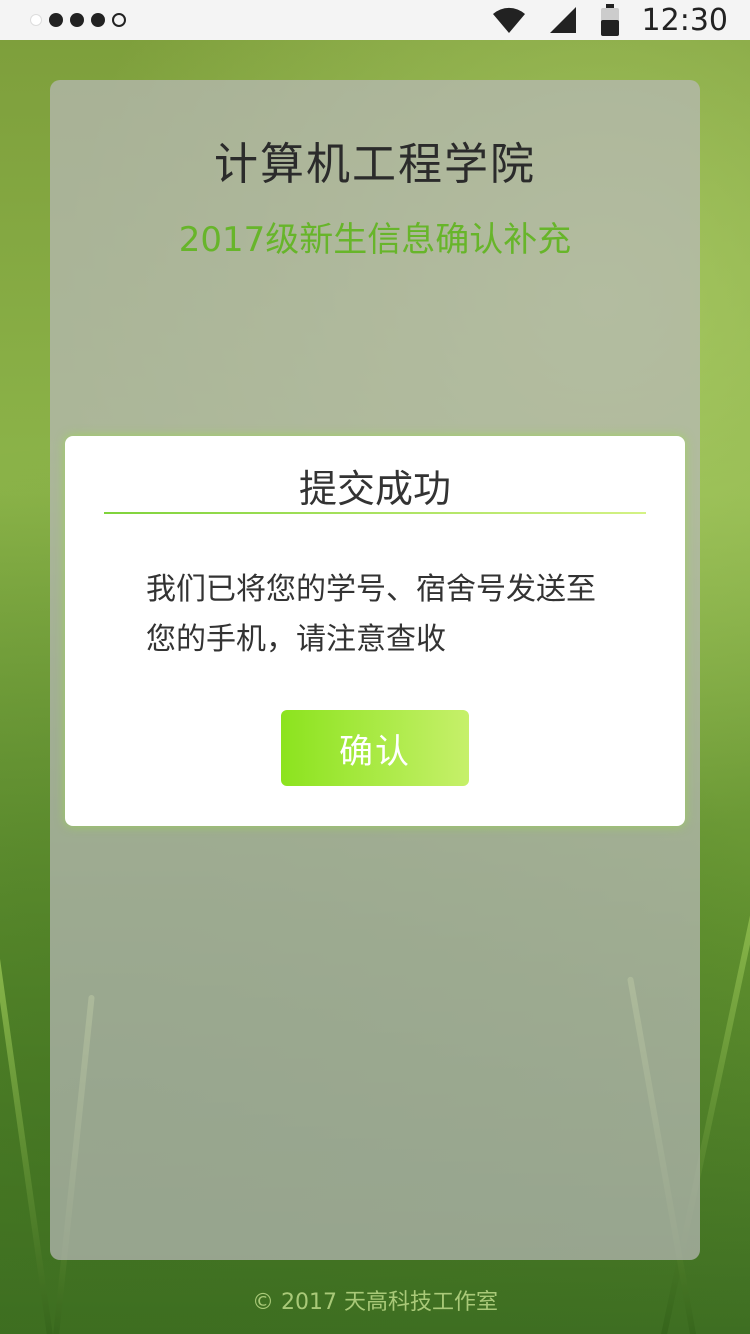  What do you see at coordinates (609, 20) in the screenshot?
I see `battery-icon` at bounding box center [609, 20].